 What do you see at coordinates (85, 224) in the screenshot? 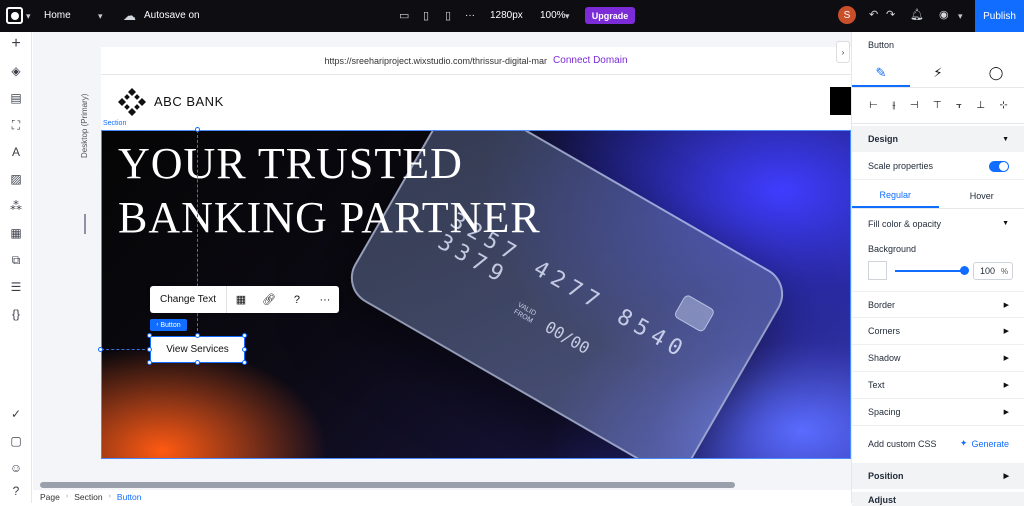
I see `resize-handle` at bounding box center [85, 224].